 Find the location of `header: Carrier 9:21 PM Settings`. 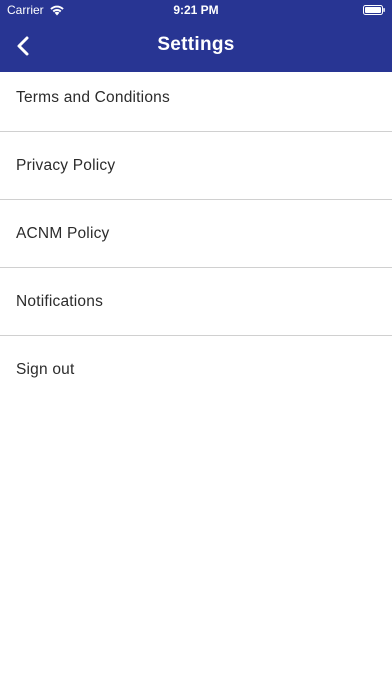

header: Carrier 9:21 PM Settings is located at coordinates (196, 36).